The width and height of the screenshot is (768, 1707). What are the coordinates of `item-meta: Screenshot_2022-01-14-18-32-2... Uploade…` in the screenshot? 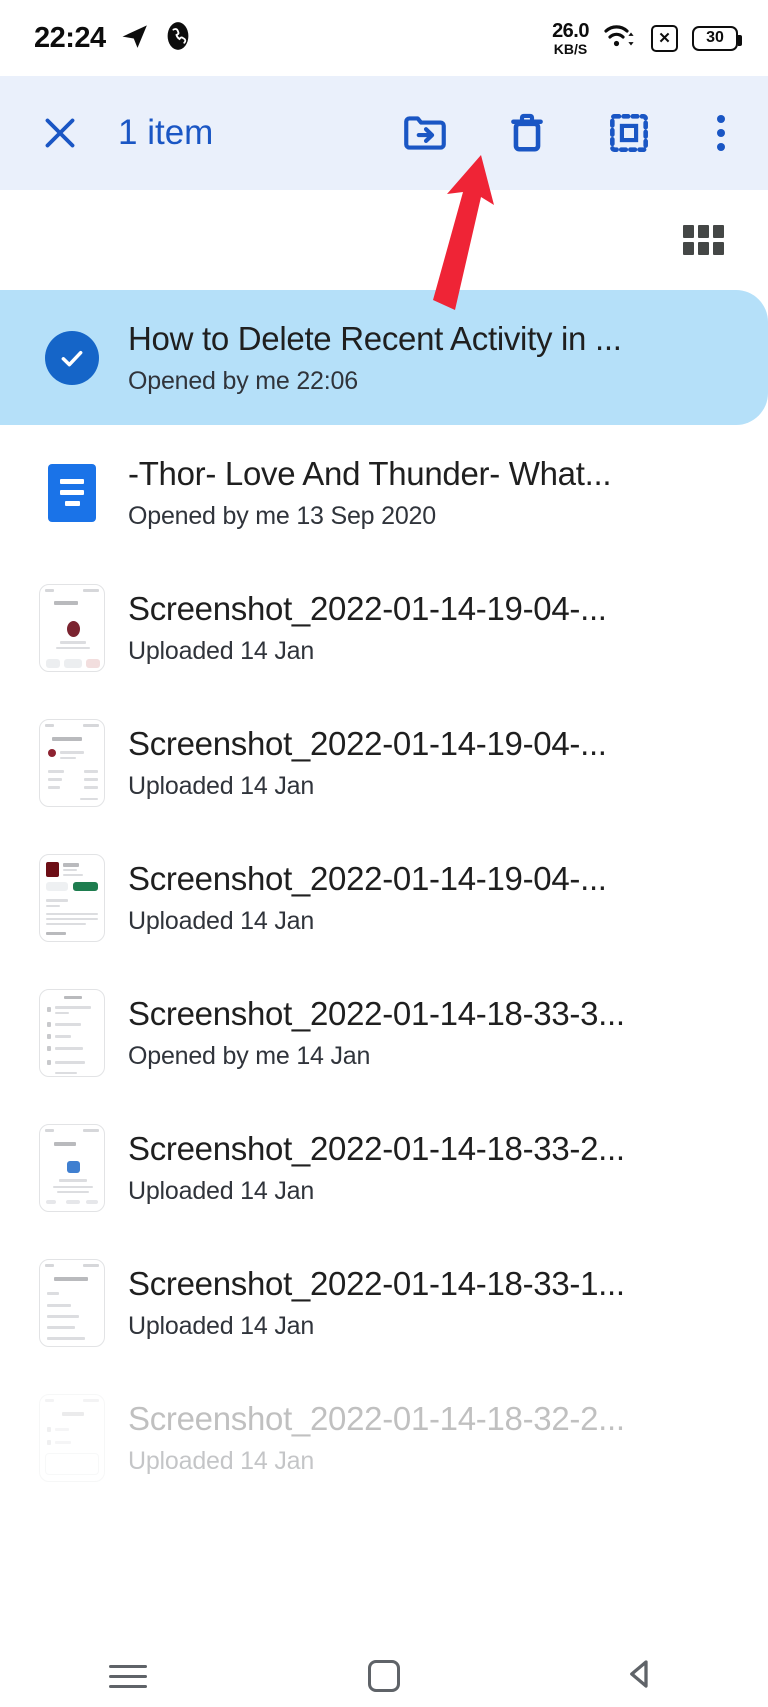 It's located at (437, 1437).